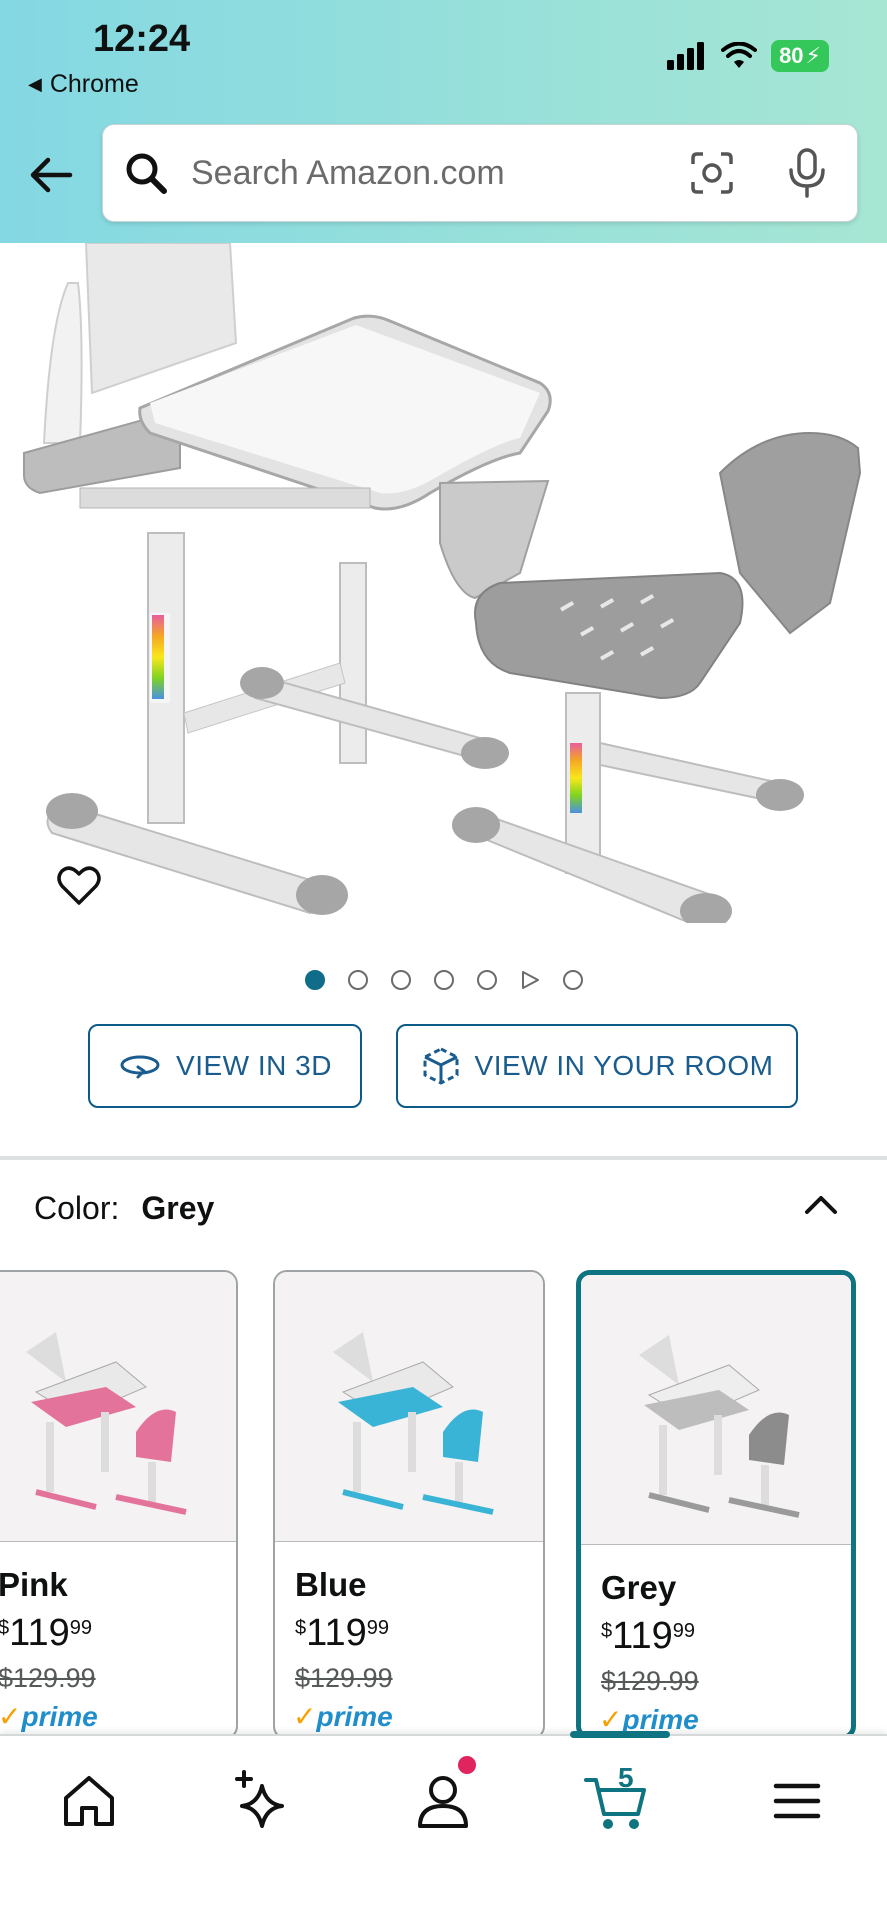 Image resolution: width=887 pixels, height=1920 pixels. I want to click on image-carousel-dots, so click(443, 980).